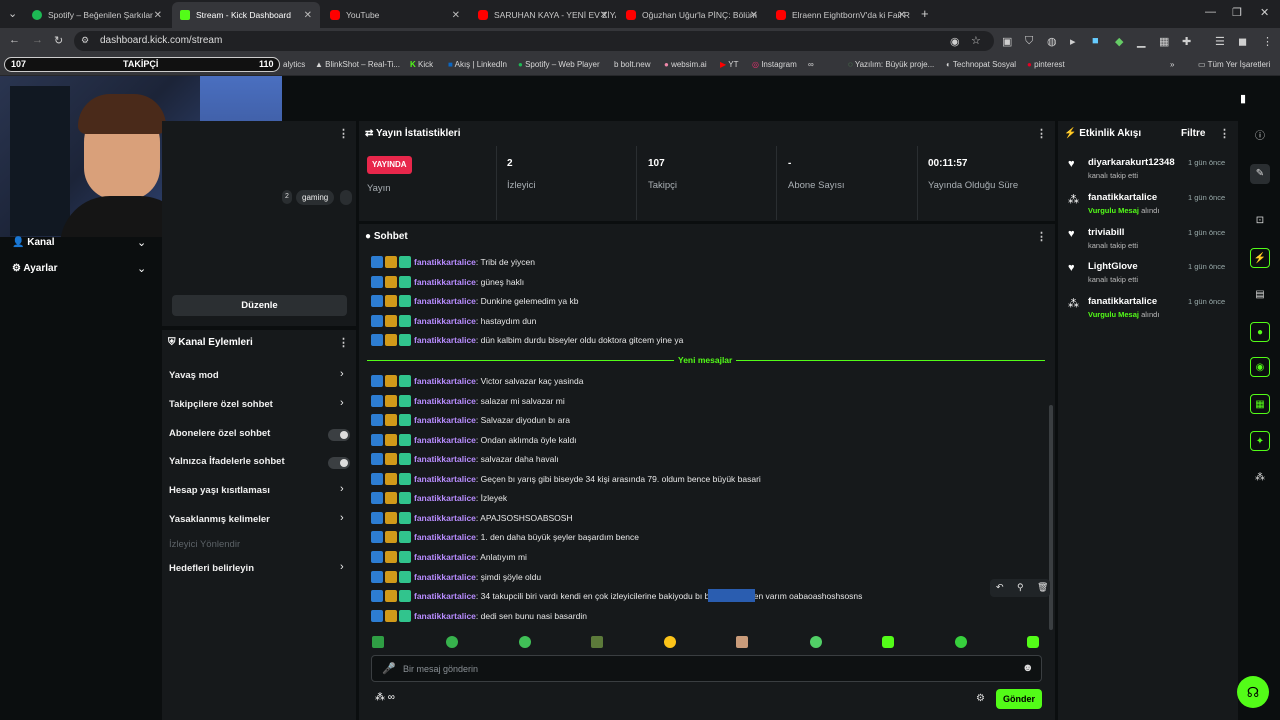 The image size is (1280, 720). What do you see at coordinates (194, 375) in the screenshot?
I see `action-label: Yavaş mod` at bounding box center [194, 375].